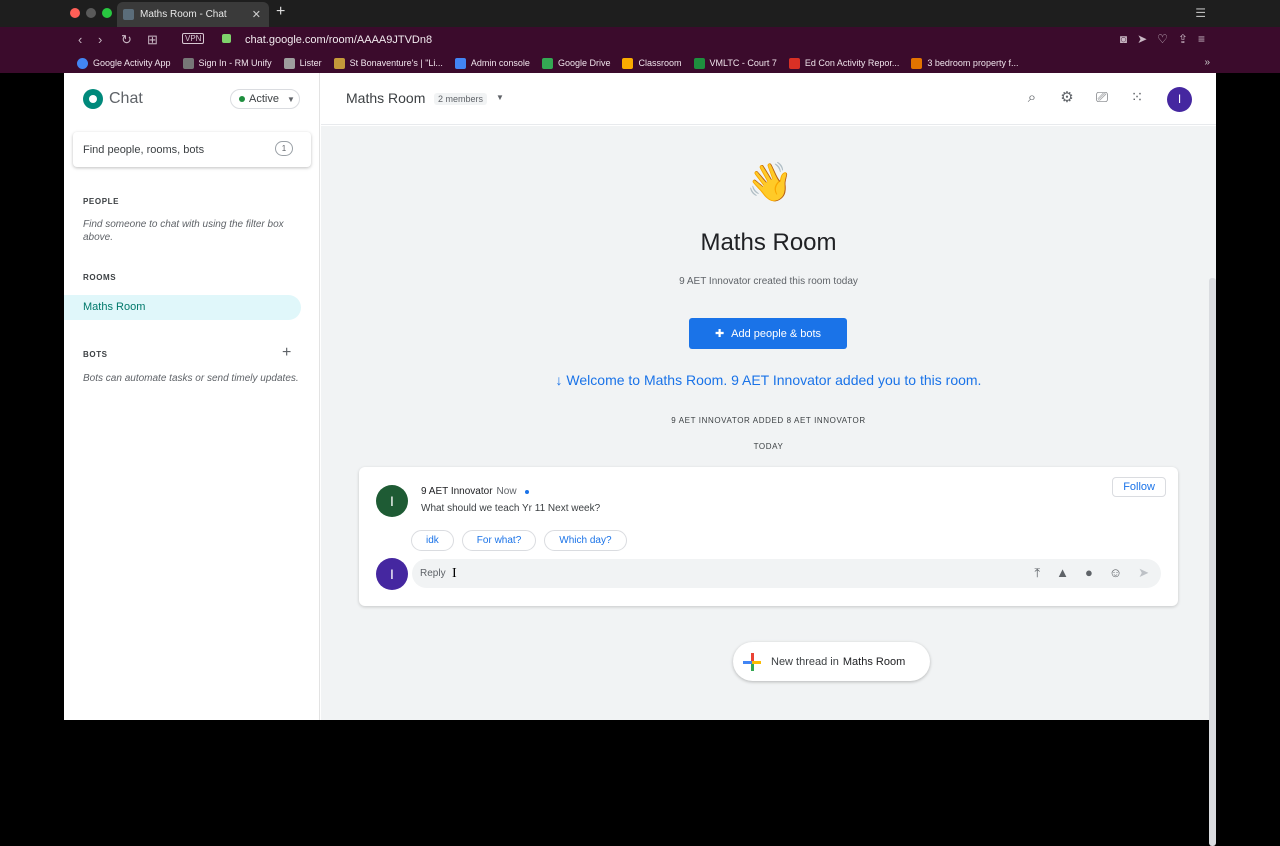  I want to click on new-thread-room: Maths Room, so click(874, 661).